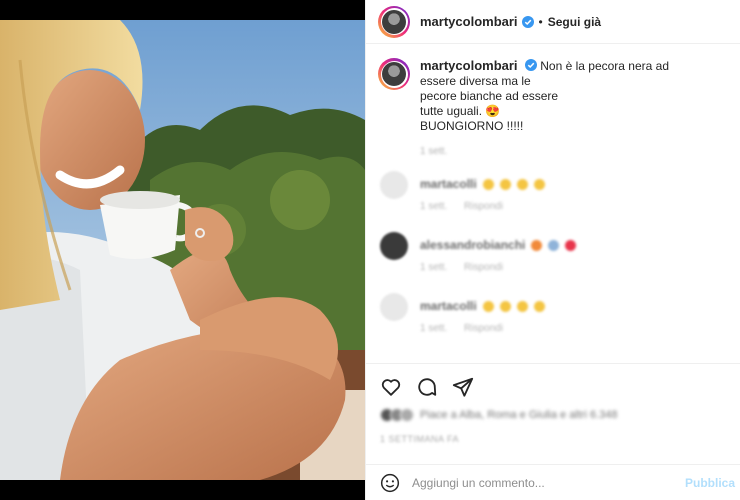  I want to click on caption-timestamp: 1 sett., so click(434, 151).